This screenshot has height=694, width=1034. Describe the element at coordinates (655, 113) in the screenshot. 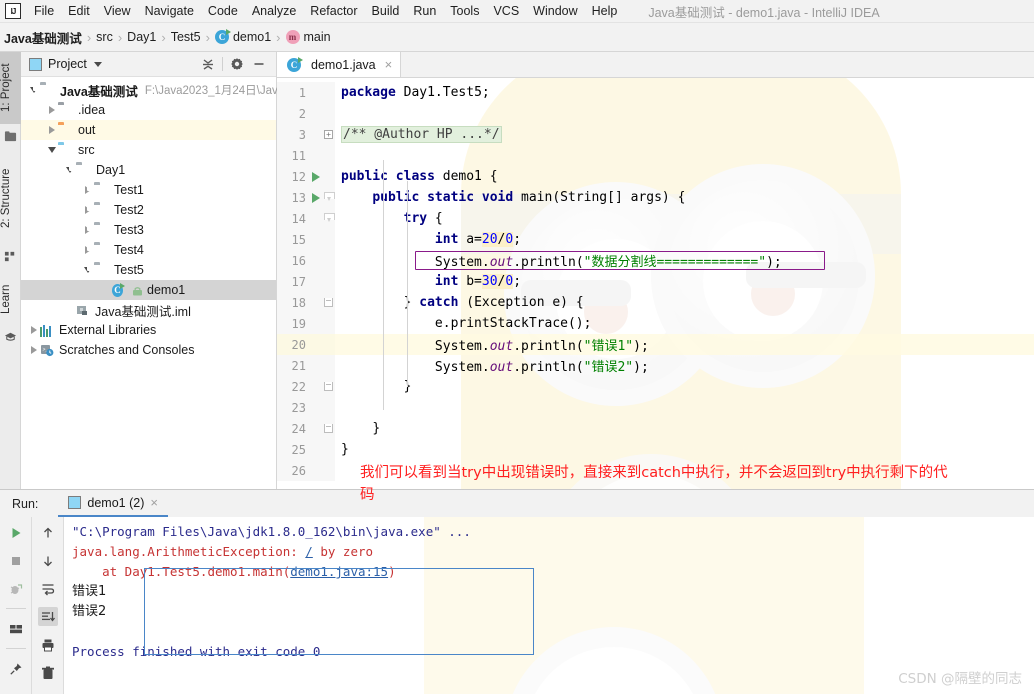

I see `code-line-2: 2` at that location.